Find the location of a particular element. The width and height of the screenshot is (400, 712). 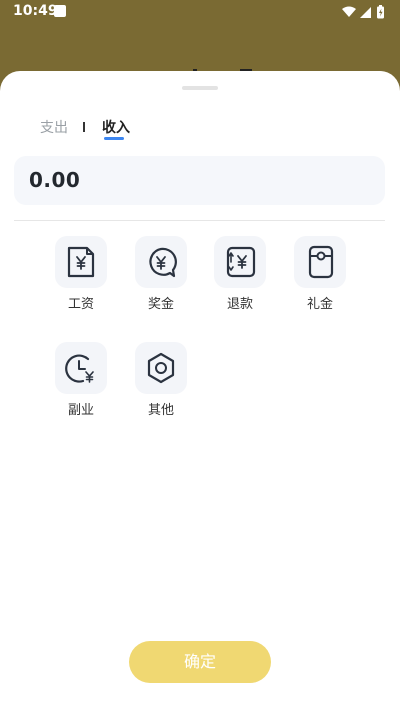

status-time: 10:49 is located at coordinates (35, 11).